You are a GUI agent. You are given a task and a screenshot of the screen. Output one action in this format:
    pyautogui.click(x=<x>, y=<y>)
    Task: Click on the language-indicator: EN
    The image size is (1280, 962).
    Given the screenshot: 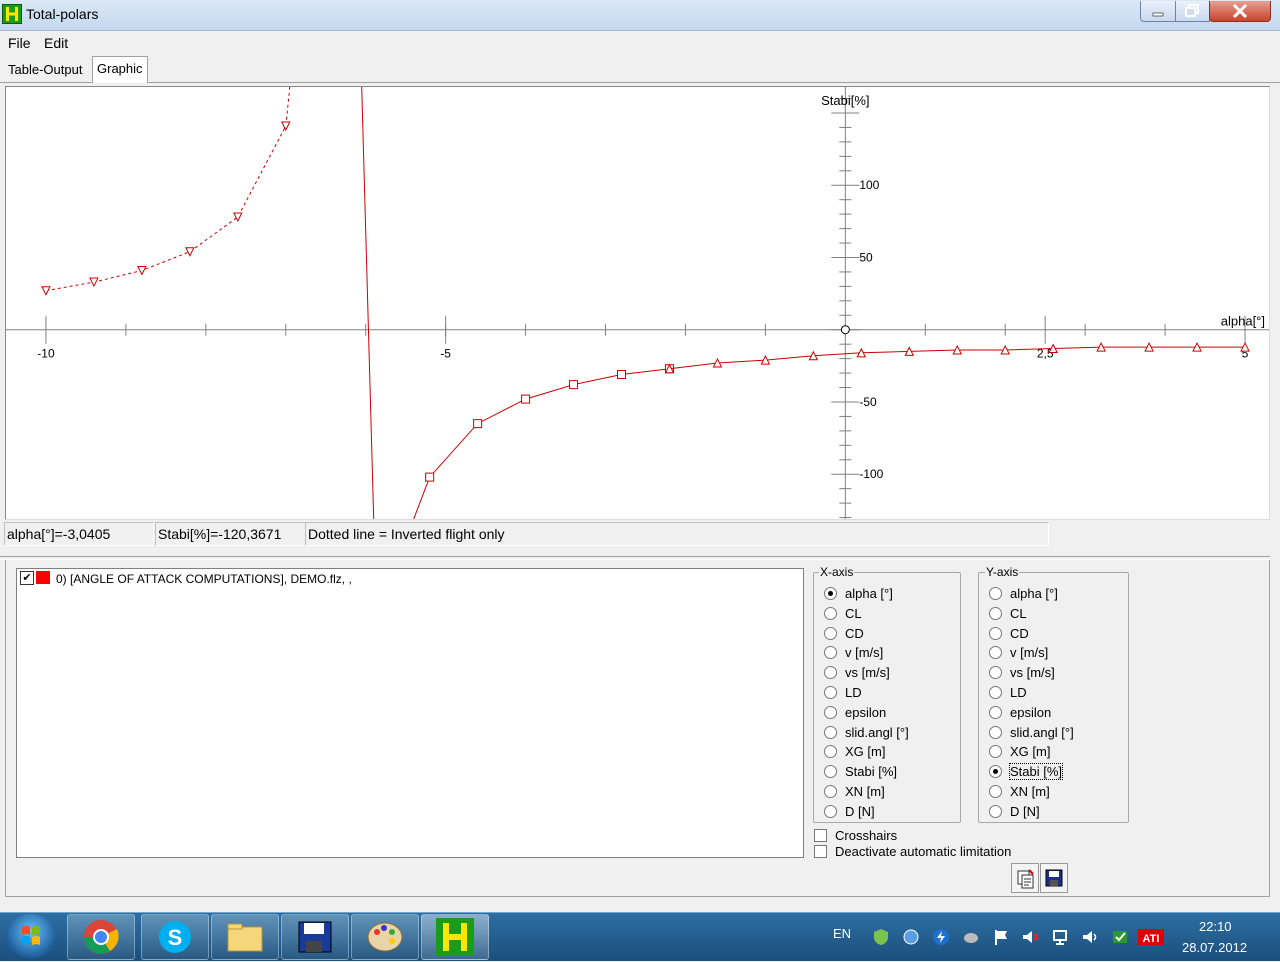 What is the action you would take?
    pyautogui.click(x=842, y=933)
    